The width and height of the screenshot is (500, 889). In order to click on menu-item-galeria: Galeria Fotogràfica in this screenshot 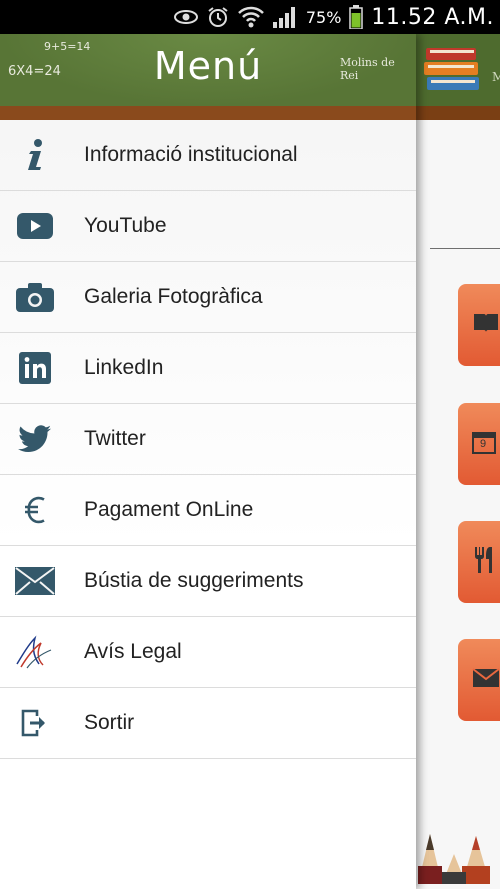, I will do `click(208, 297)`.